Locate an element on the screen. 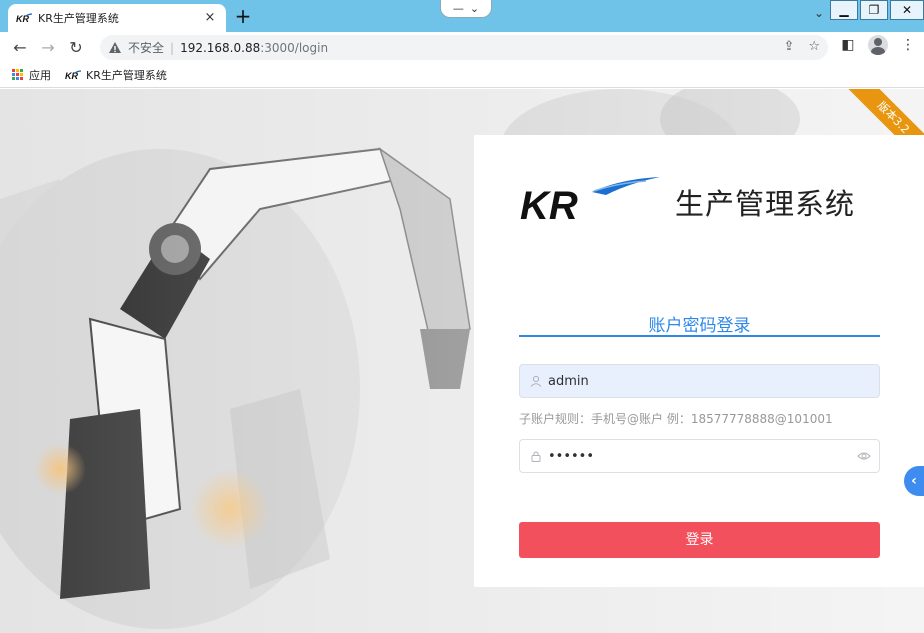 This screenshot has width=924, height=633. kr-logo: KR is located at coordinates (590, 200).